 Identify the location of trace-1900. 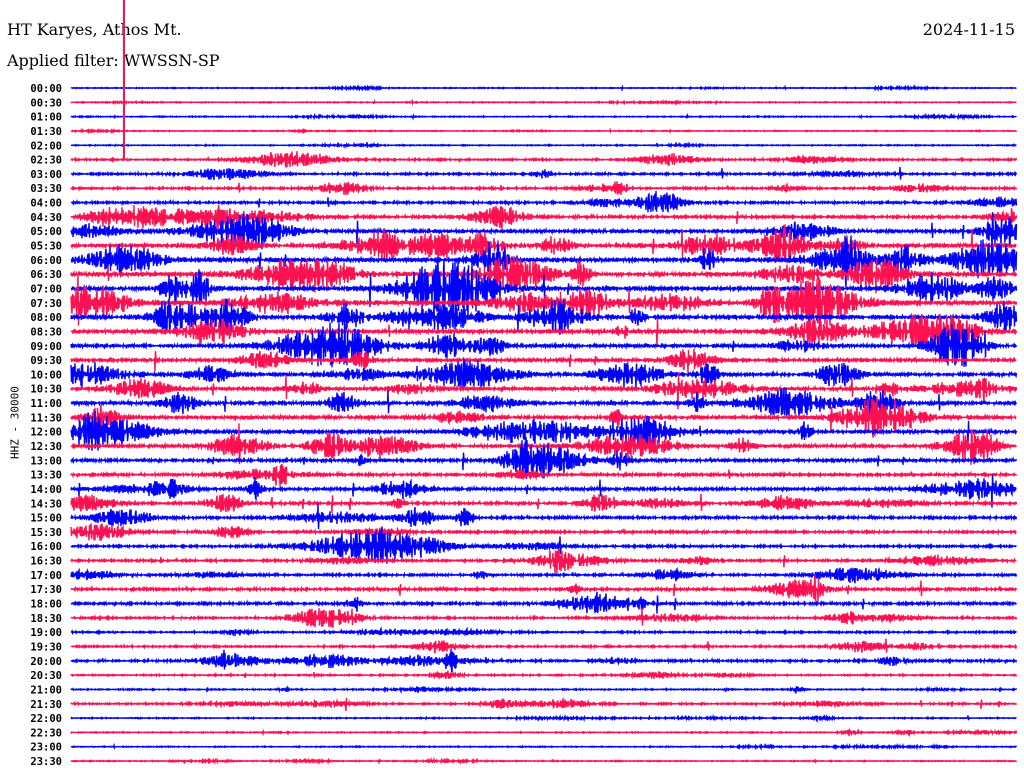
(543, 631).